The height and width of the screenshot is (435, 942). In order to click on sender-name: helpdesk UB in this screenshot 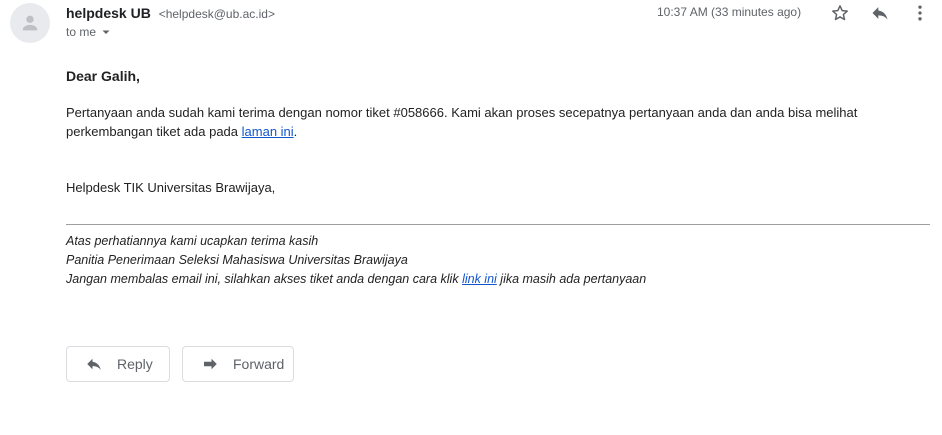, I will do `click(108, 13)`.